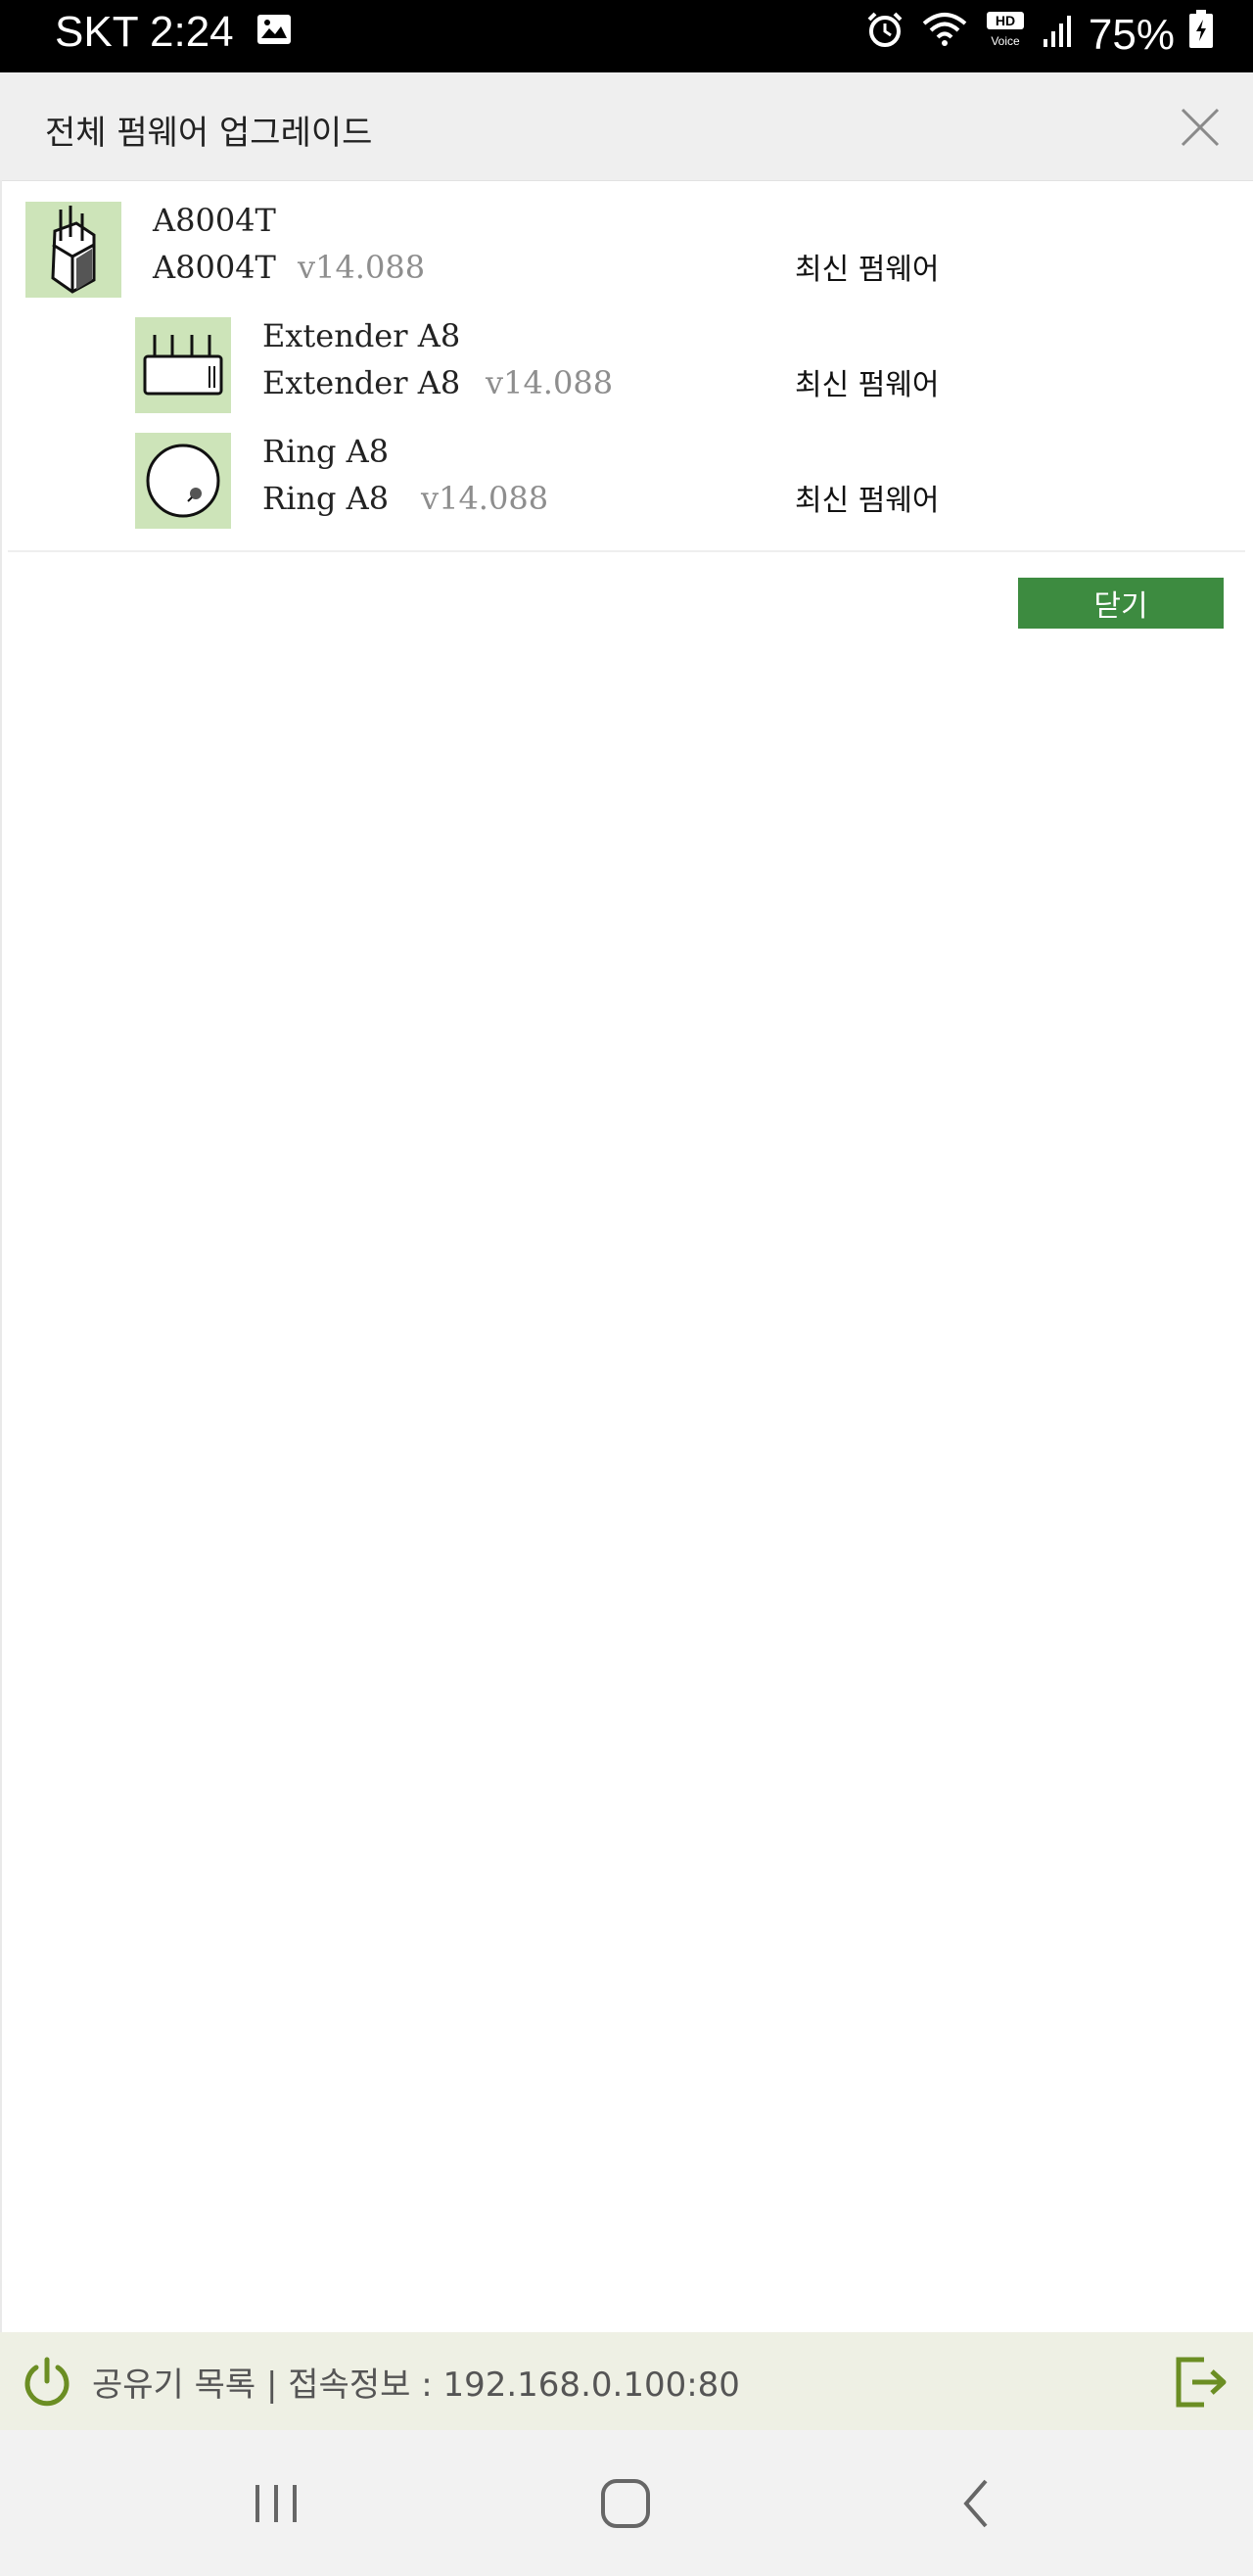 The image size is (1253, 2576). Describe the element at coordinates (1005, 41) in the screenshot. I see `svg-text: Voice` at that location.